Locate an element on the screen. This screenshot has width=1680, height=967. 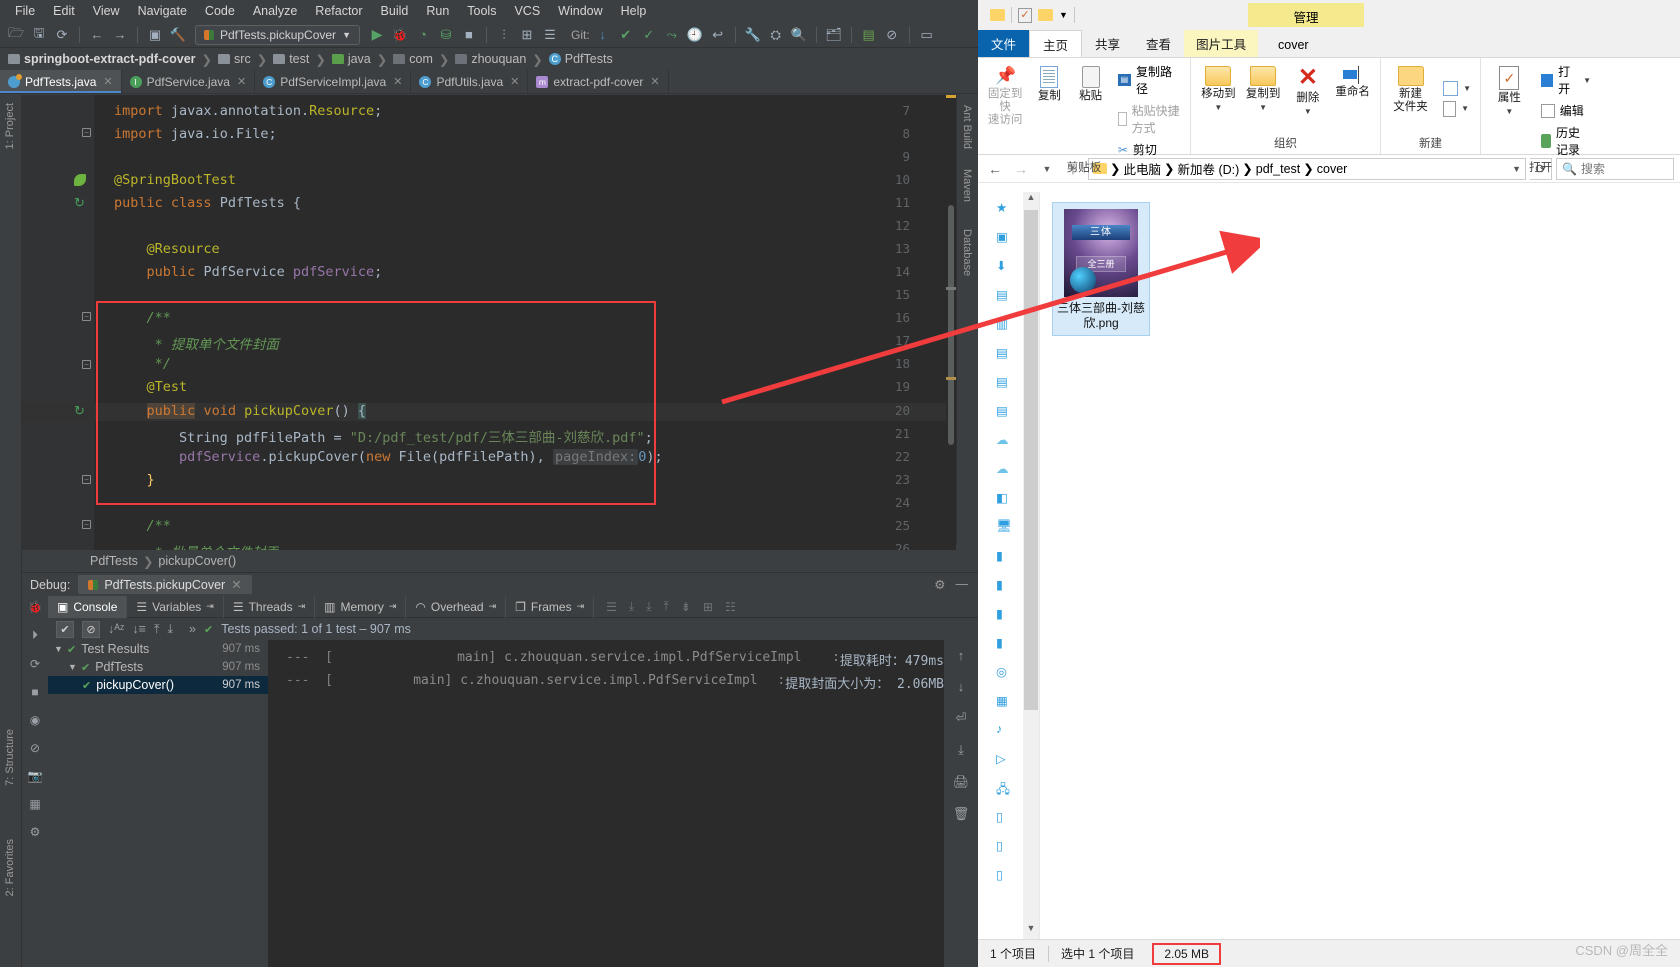
run-class-icon: ↻ is located at coordinates (80, 202).